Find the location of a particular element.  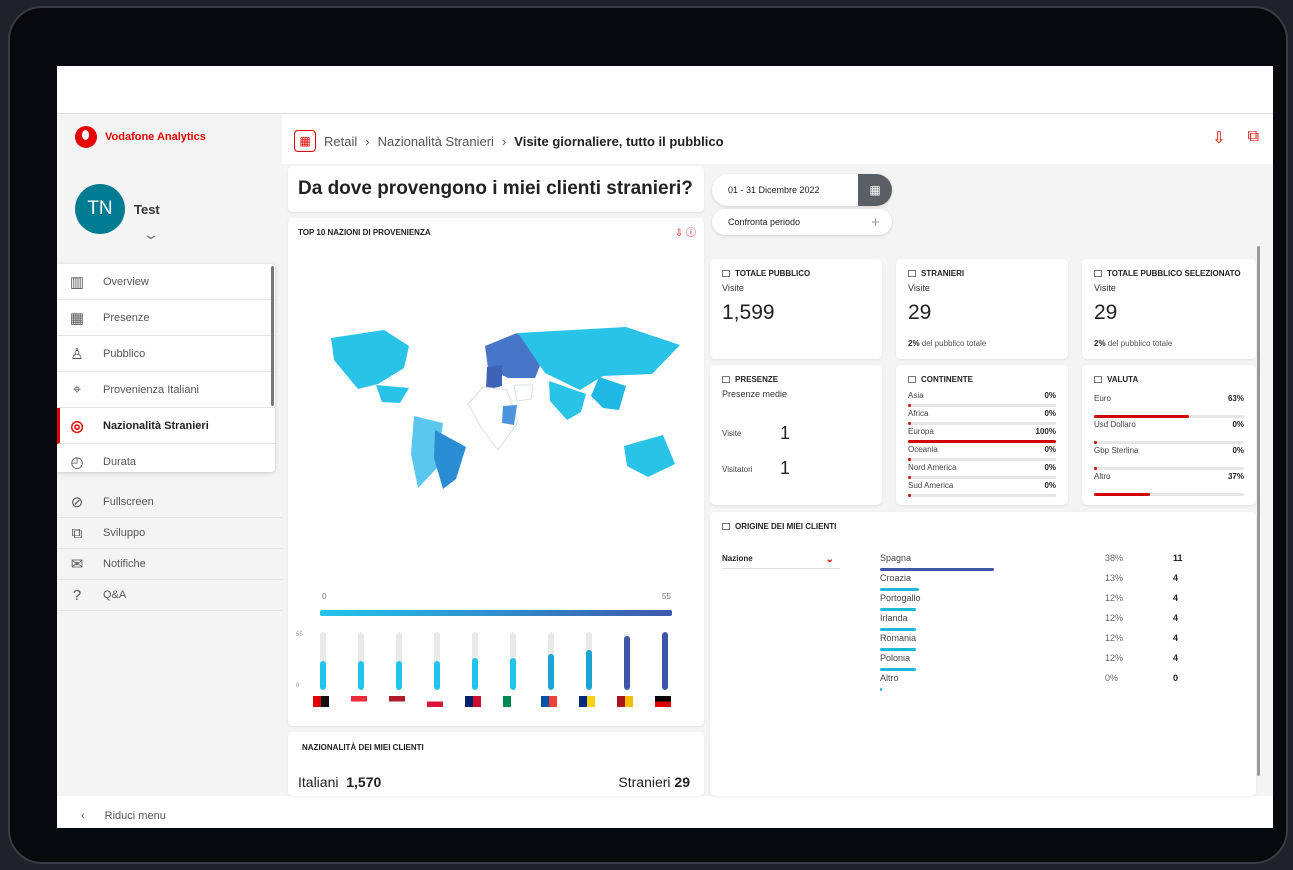

list-item-label: Altro is located at coordinates (1102, 476).